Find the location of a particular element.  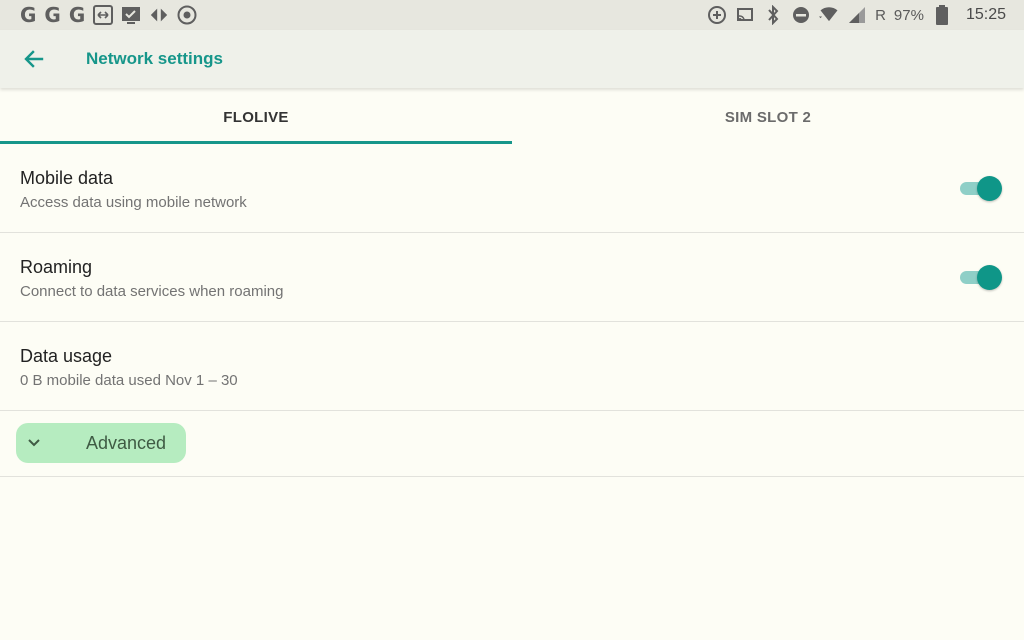

remote-desktop-icon is located at coordinates (103, 15).